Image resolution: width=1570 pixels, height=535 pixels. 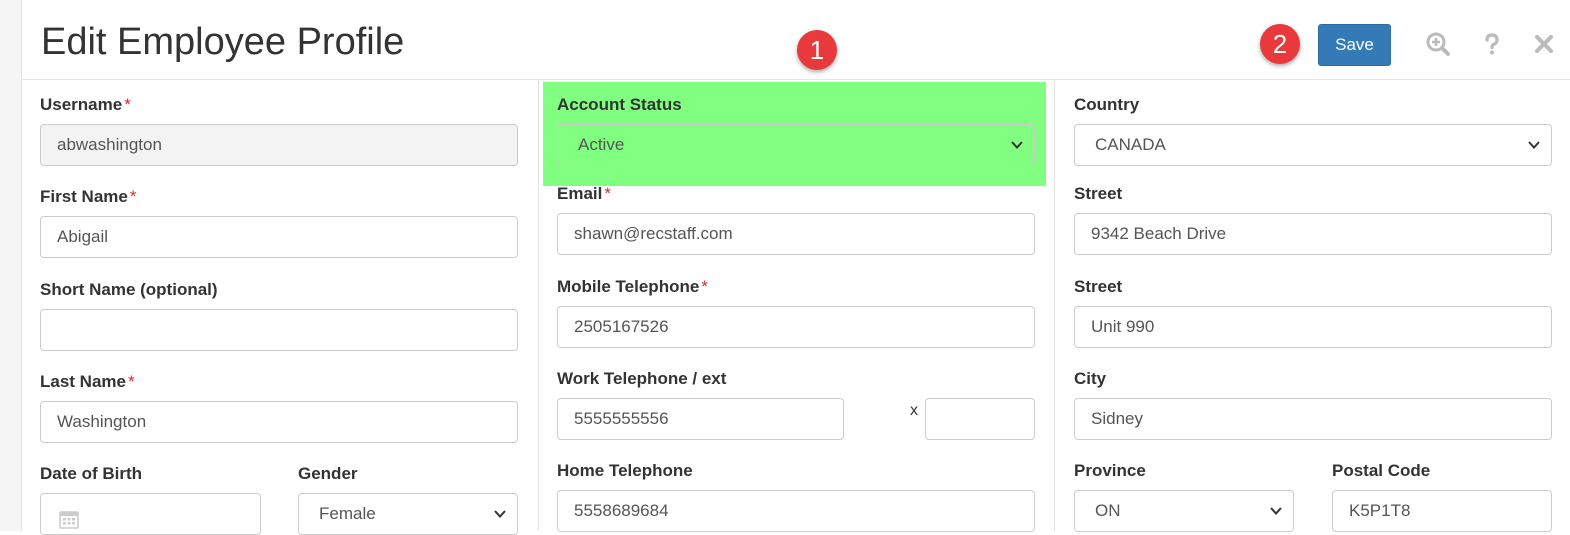 What do you see at coordinates (347, 513) in the screenshot?
I see `gender-value: Female` at bounding box center [347, 513].